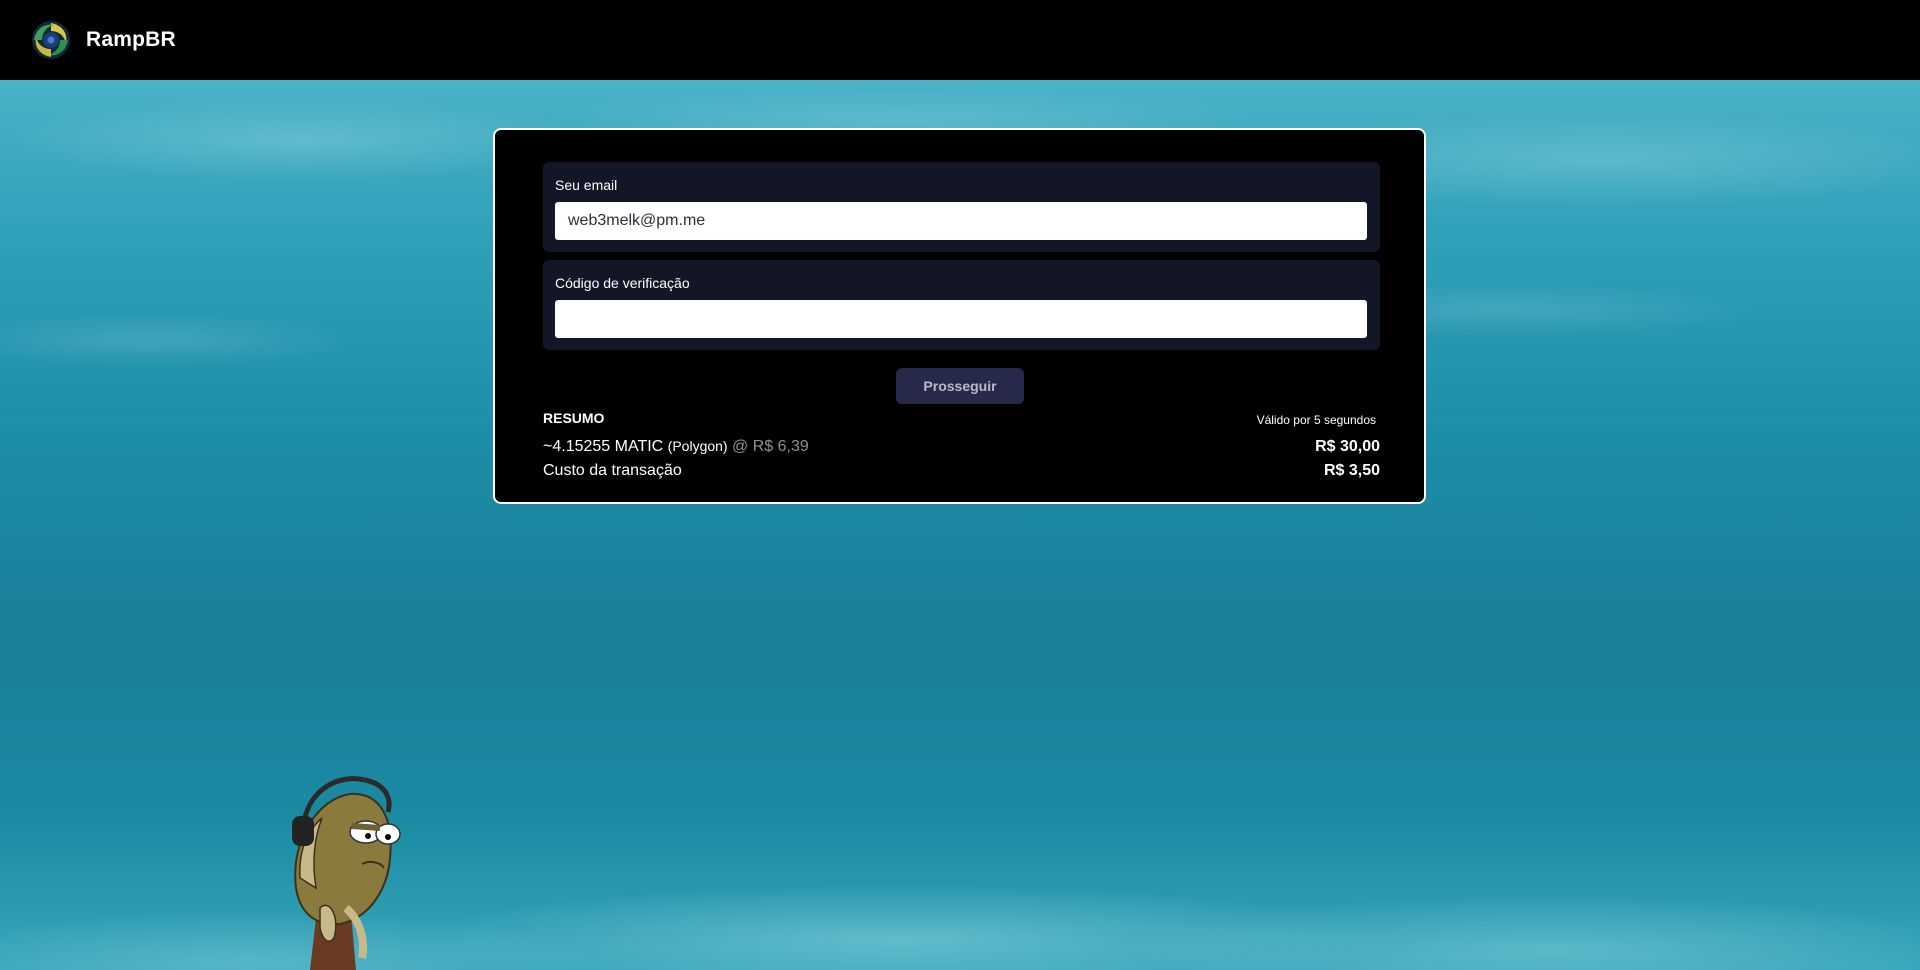 The width and height of the screenshot is (1920, 970). I want to click on quote-details: ~4.15255 MATIC (Polygon) @ R$ 6,39, so click(676, 447).